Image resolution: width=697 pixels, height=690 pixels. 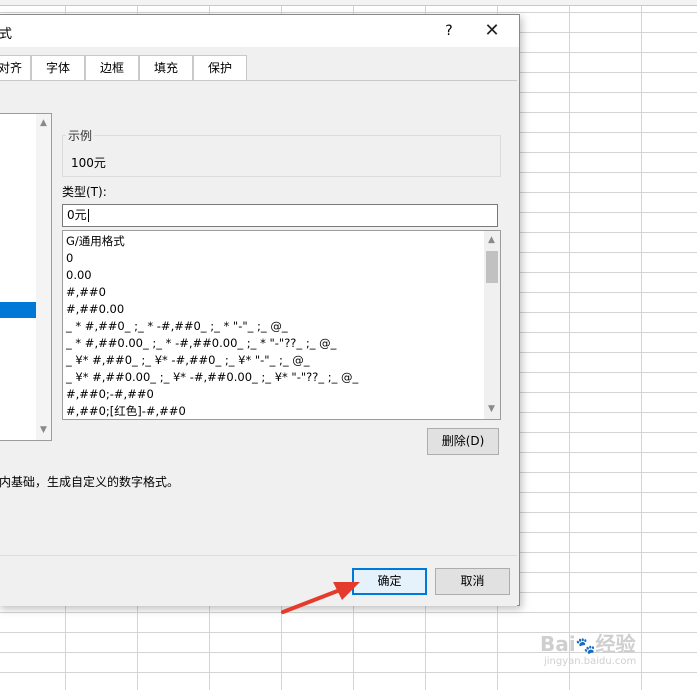 What do you see at coordinates (463, 441) in the screenshot?
I see `delete-button: 删除(D)` at bounding box center [463, 441].